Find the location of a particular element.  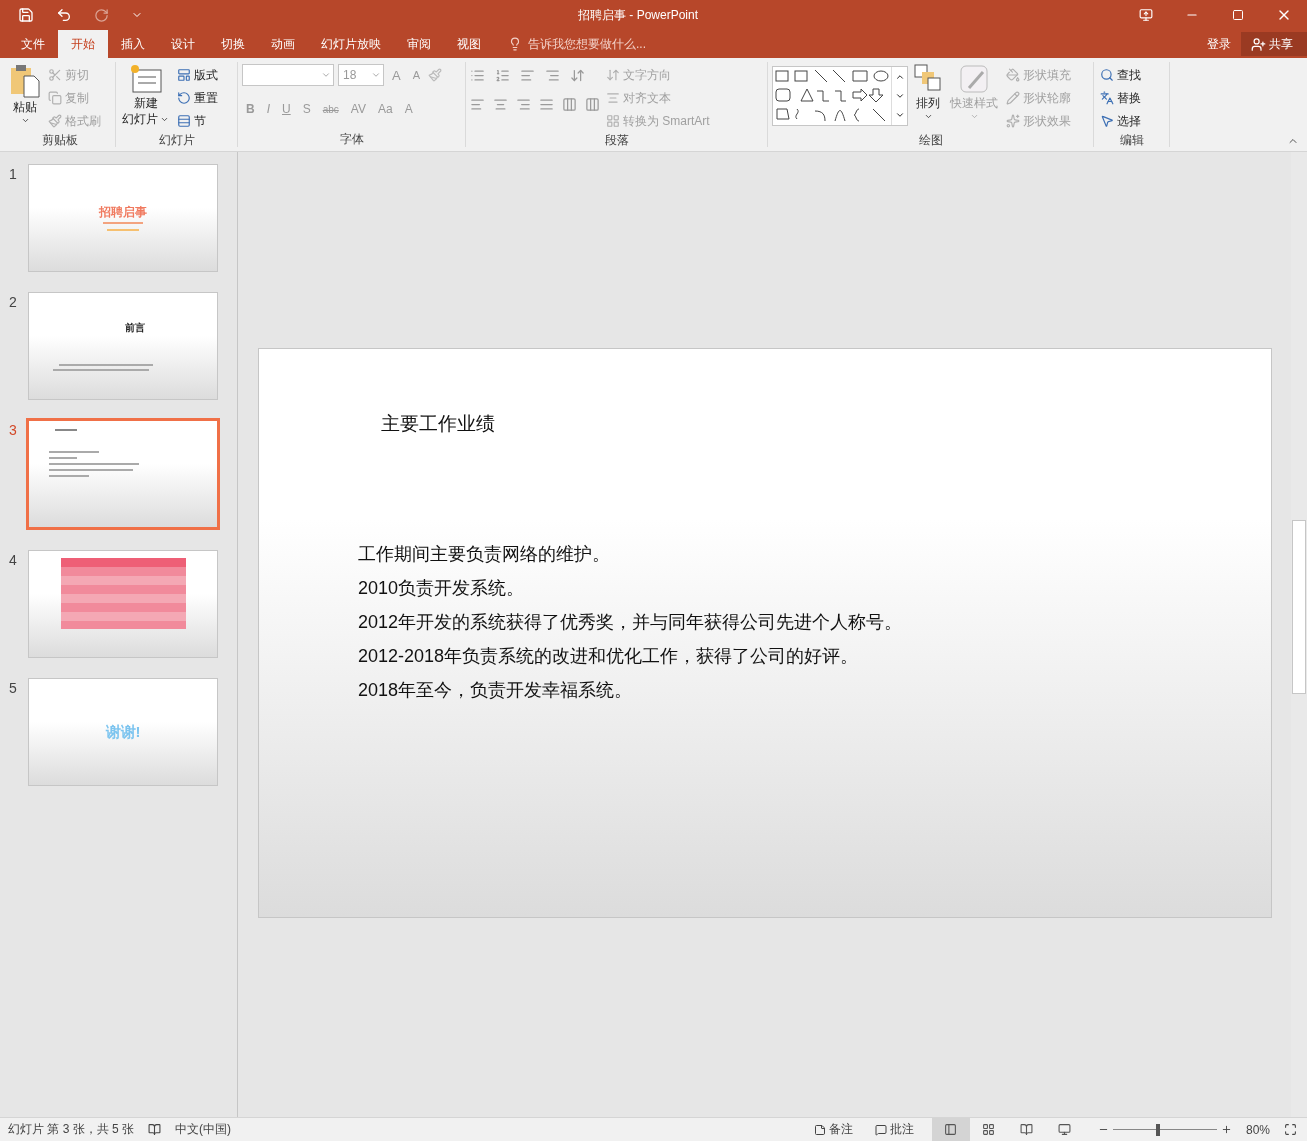

grid-view-icon is located at coordinates (989, 1129).